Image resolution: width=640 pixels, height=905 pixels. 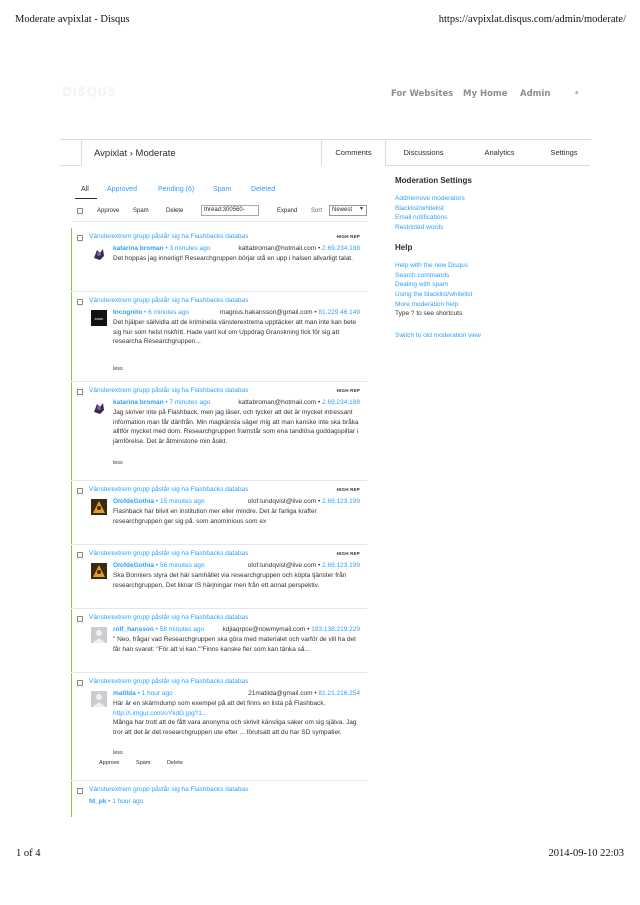 I want to click on filter-pending: Pending (6), so click(x=176, y=189).